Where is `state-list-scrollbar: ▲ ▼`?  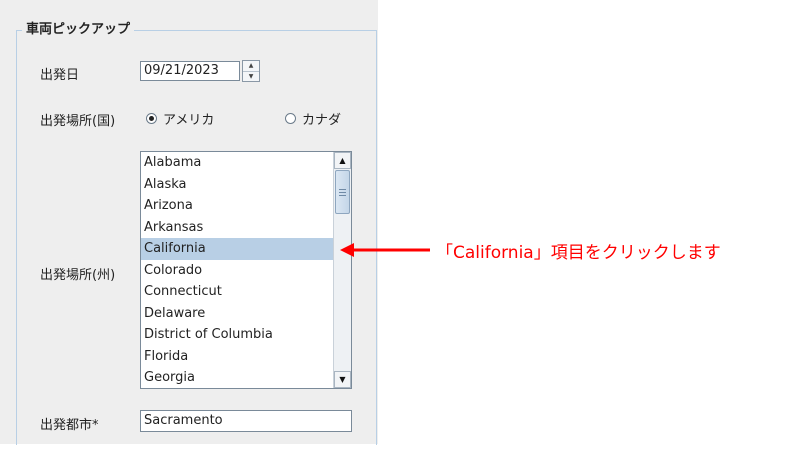
state-list-scrollbar: ▲ ▼ is located at coordinates (342, 270).